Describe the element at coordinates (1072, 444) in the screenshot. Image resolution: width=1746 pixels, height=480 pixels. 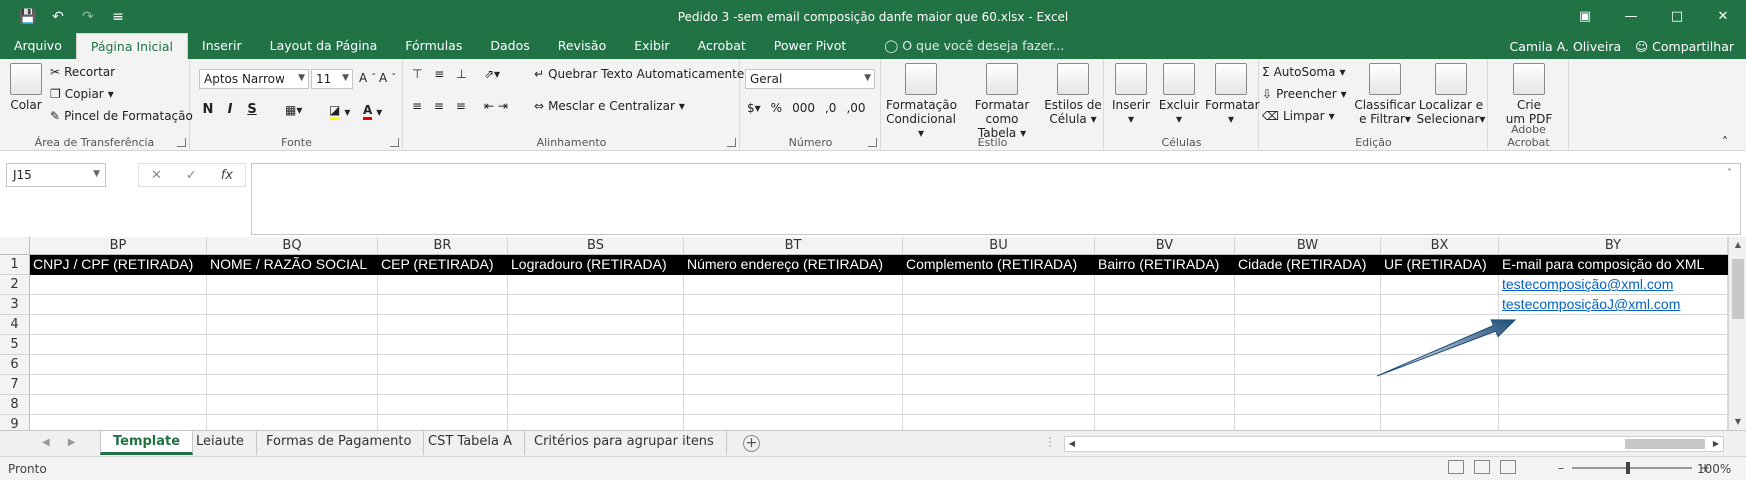
I see `scroll-left-icon: ◀` at that location.